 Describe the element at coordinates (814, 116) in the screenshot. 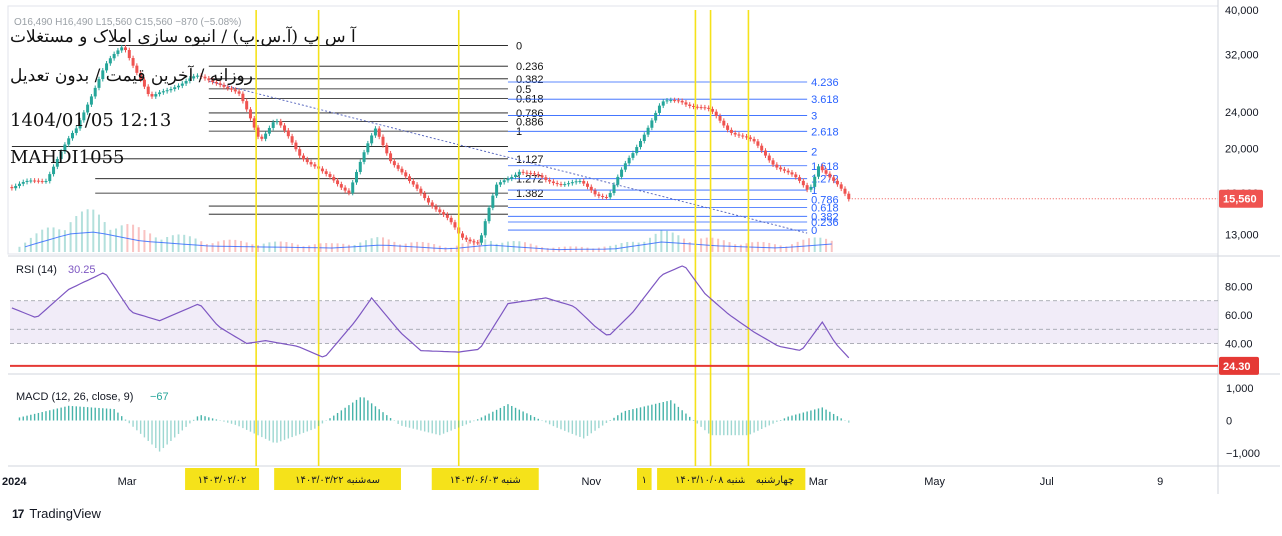

I see `fib-right-level-label: 3` at that location.